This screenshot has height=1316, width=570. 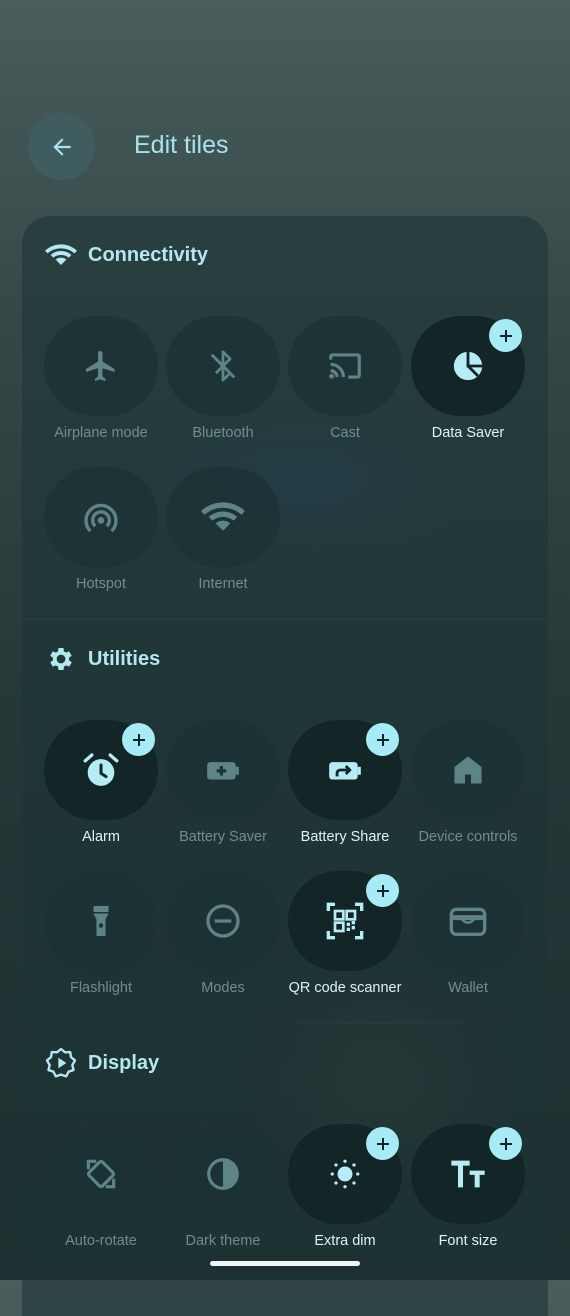 What do you see at coordinates (101, 1241) in the screenshot?
I see `tile-label: Auto-rotate` at bounding box center [101, 1241].